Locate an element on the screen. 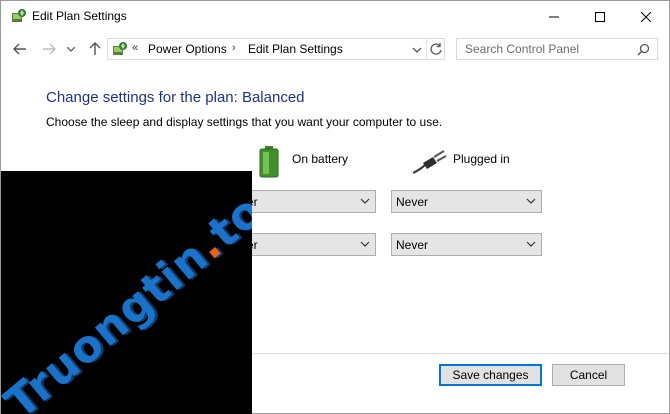  search-icon is located at coordinates (643, 49).